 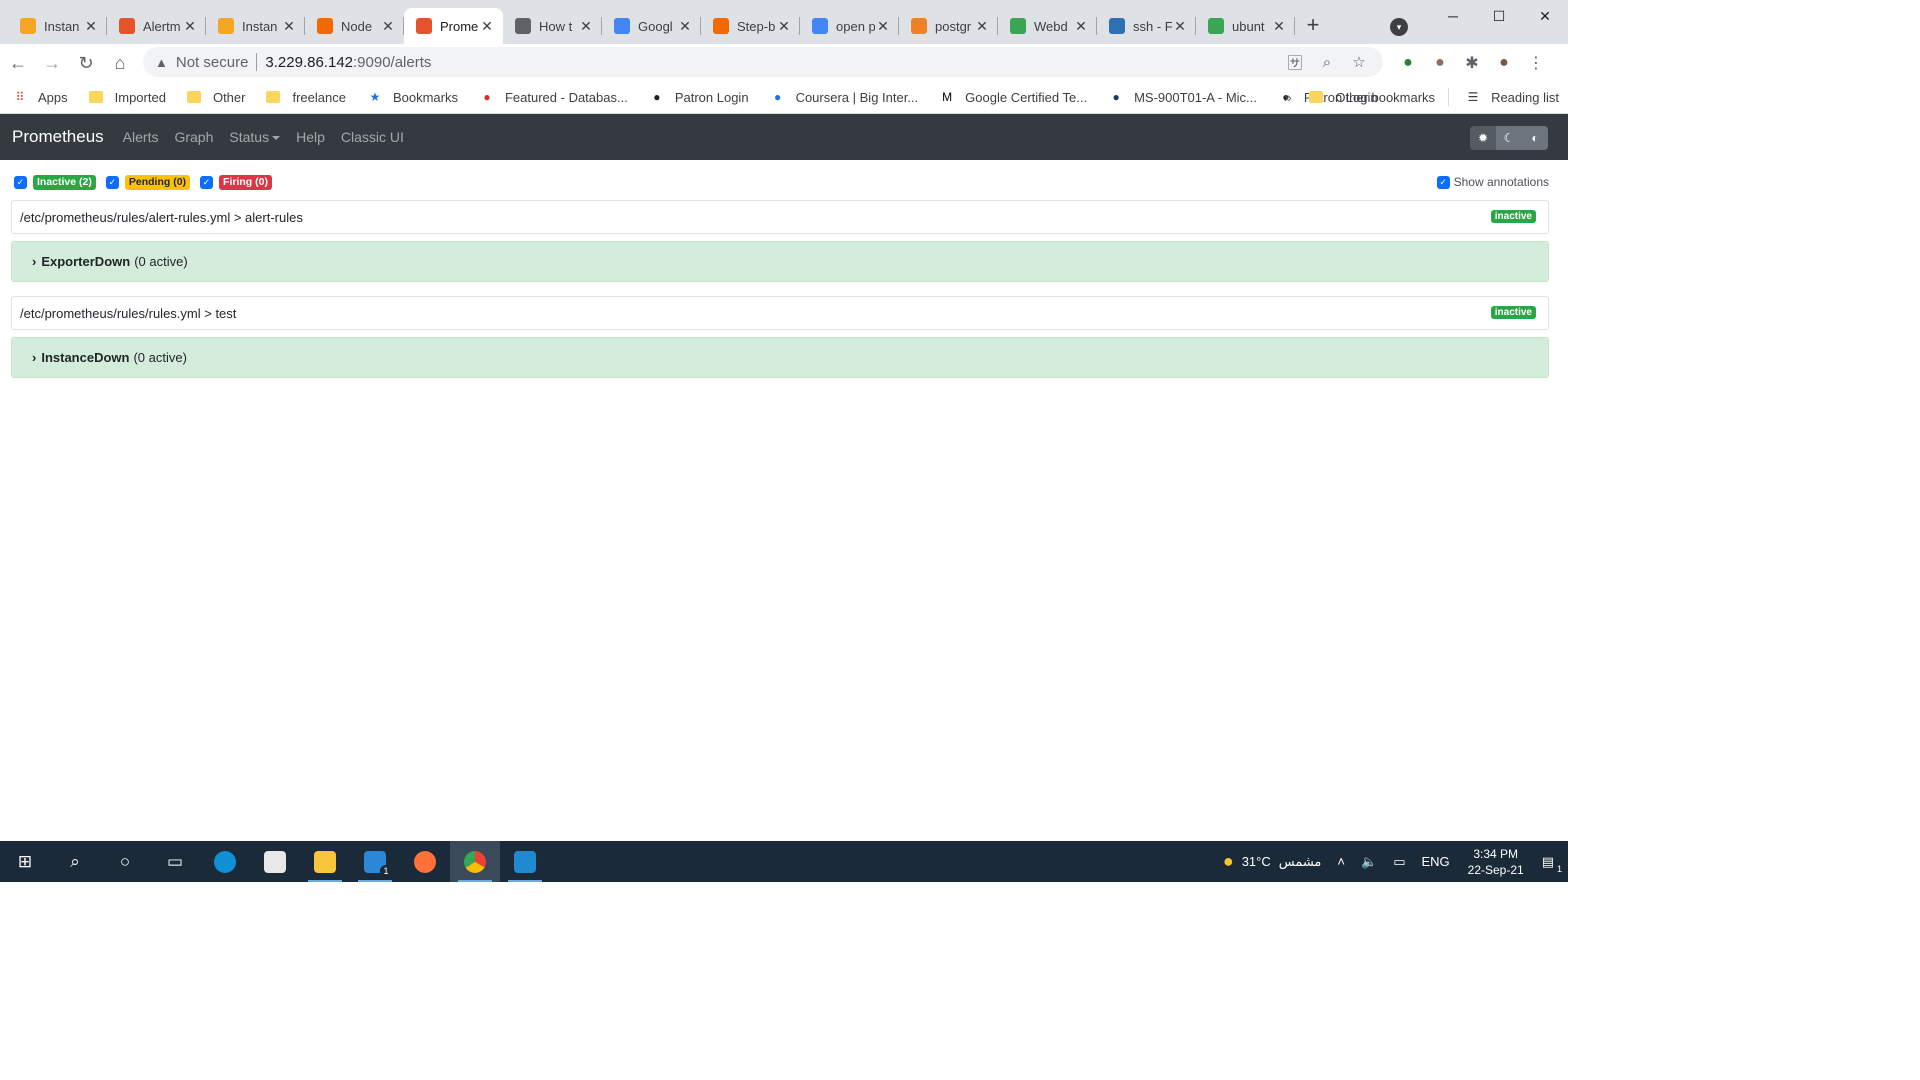 What do you see at coordinates (310, 137) in the screenshot?
I see `nav-help: Help` at bounding box center [310, 137].